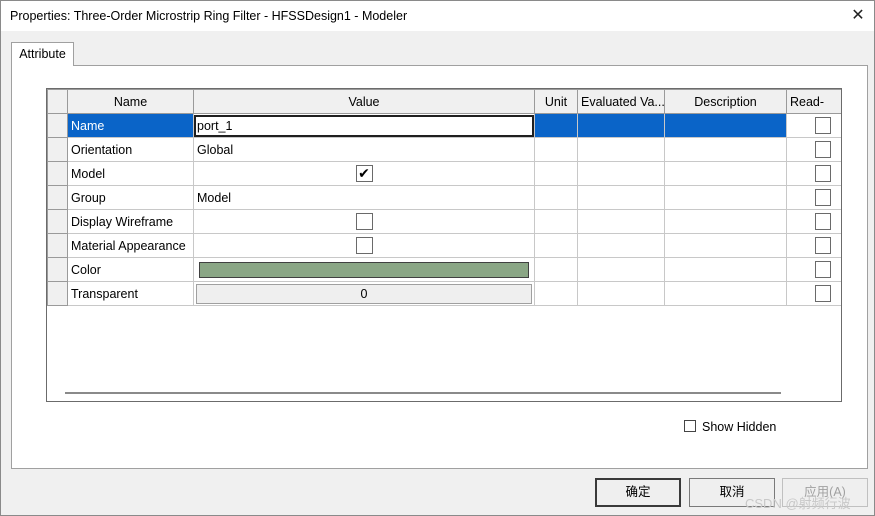 Image resolution: width=875 pixels, height=516 pixels. Describe the element at coordinates (130, 149) in the screenshot. I see `property-name-cell: Orientation` at that location.